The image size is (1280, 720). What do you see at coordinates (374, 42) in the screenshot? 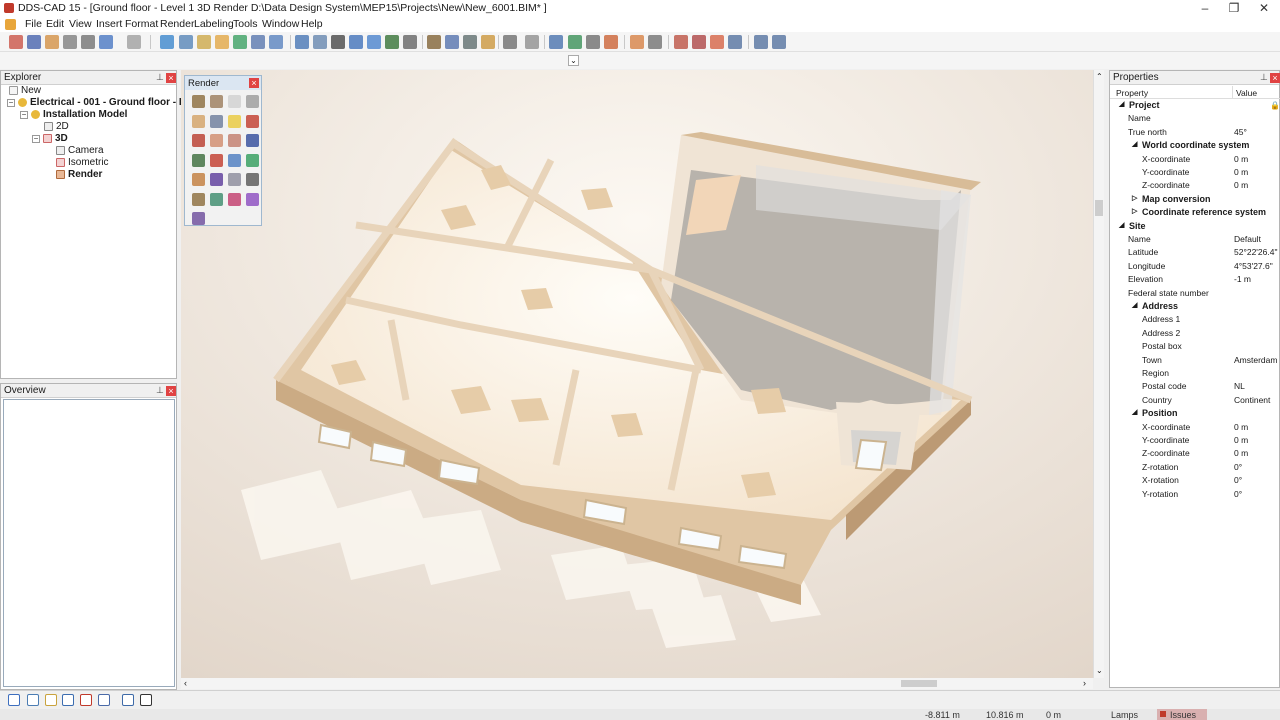
I see `frame-icon` at bounding box center [374, 42].